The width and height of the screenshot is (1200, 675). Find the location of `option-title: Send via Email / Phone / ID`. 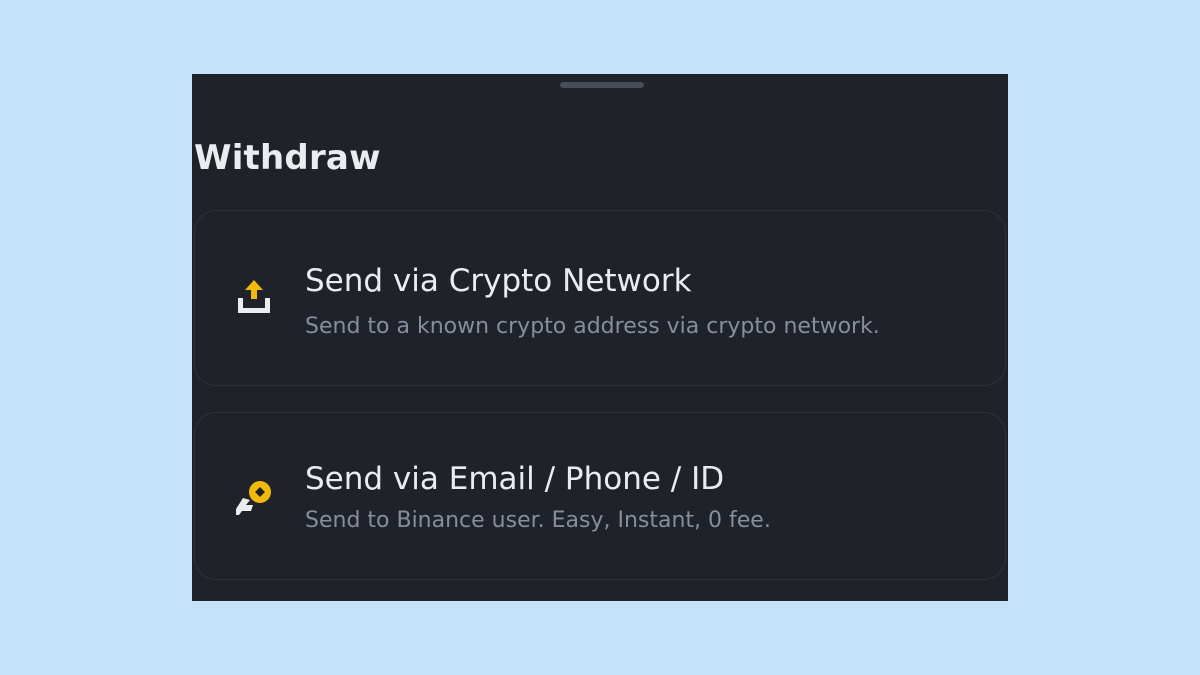

option-title: Send via Email / Phone / ID is located at coordinates (515, 479).